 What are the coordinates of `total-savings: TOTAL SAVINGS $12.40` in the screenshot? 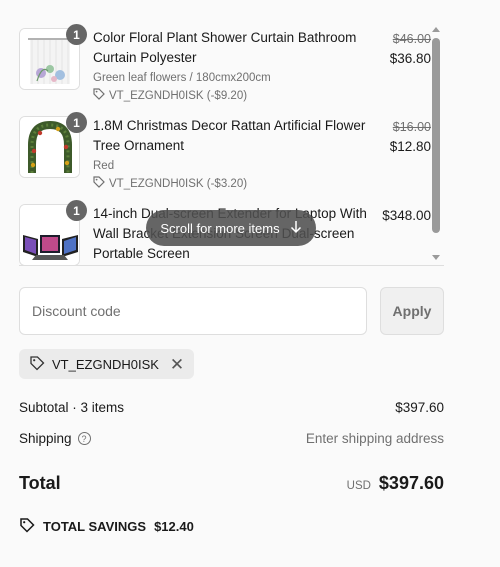 It's located at (106, 526).